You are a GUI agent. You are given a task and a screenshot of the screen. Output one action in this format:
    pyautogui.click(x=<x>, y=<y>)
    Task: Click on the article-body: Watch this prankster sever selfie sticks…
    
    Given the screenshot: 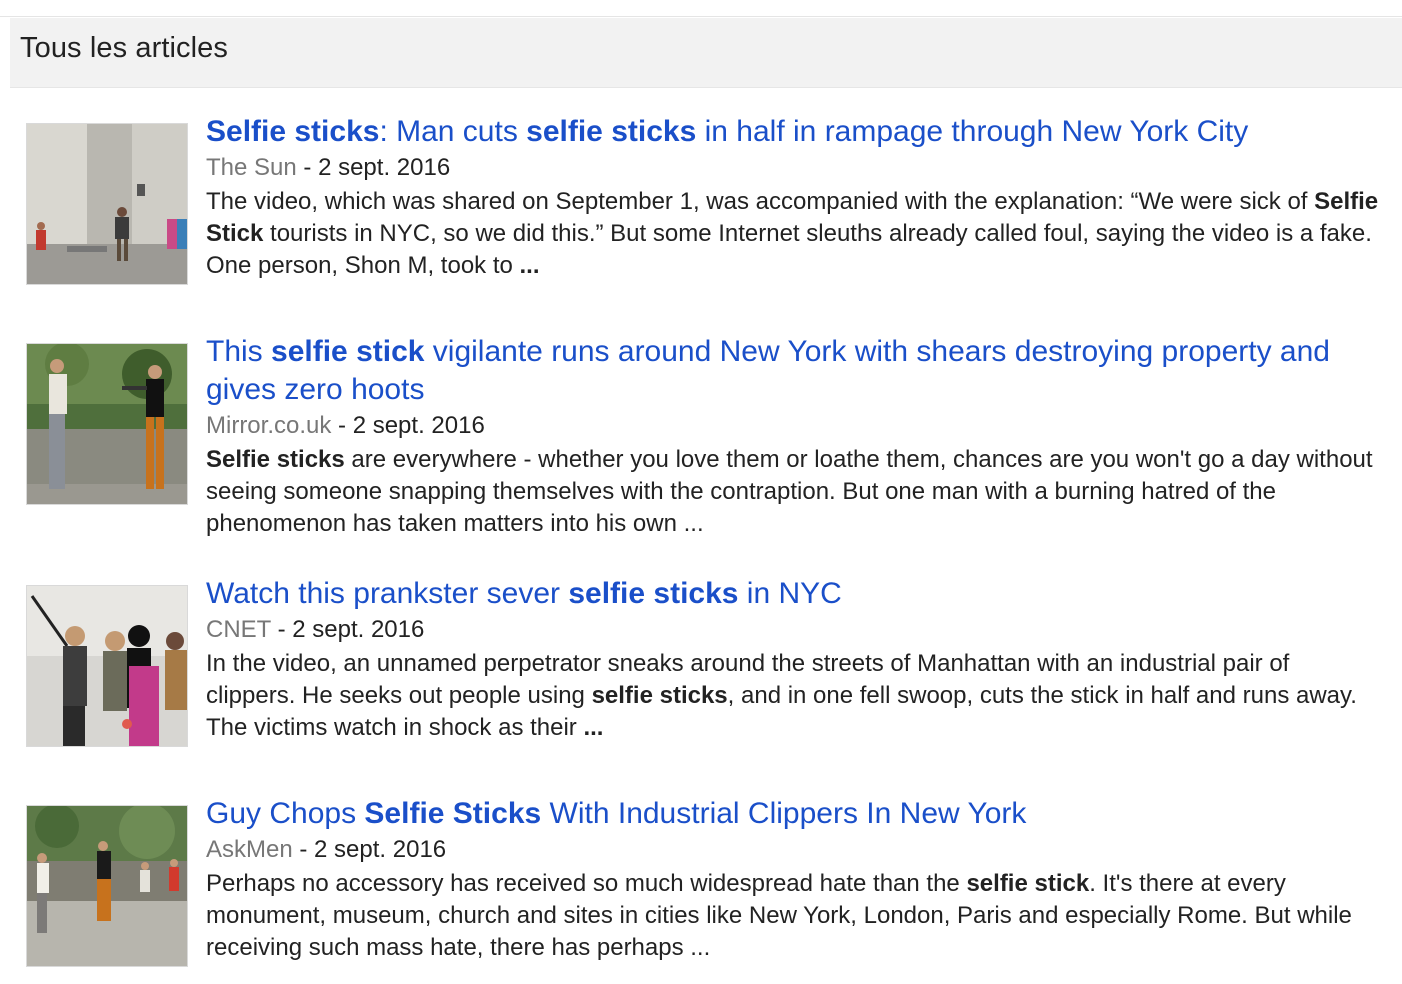 What is the action you would take?
    pyautogui.click(x=793, y=660)
    